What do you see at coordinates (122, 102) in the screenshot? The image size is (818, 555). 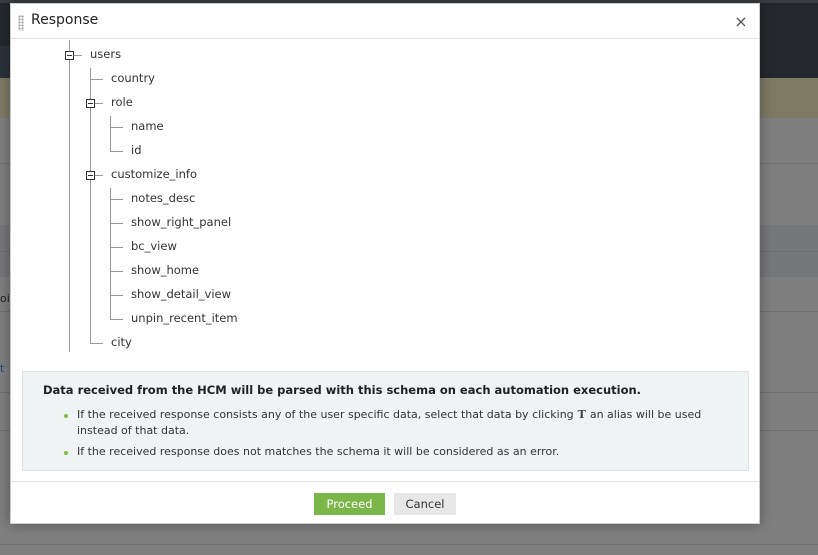 I see `tree-node-role: role` at bounding box center [122, 102].